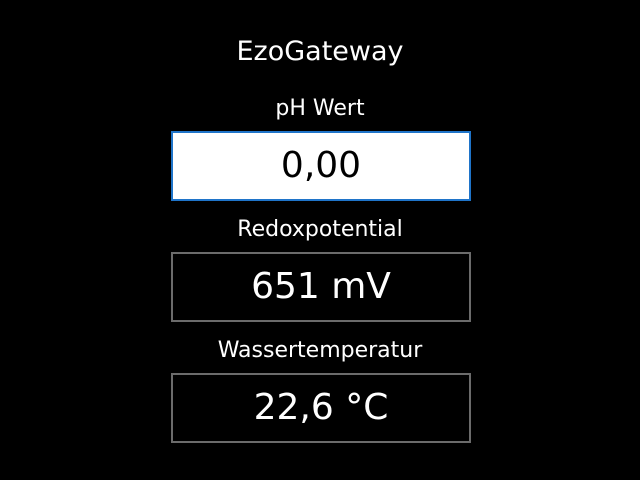 Image resolution: width=640 pixels, height=480 pixels. What do you see at coordinates (320, 51) in the screenshot?
I see `app-title: EzoGateway` at bounding box center [320, 51].